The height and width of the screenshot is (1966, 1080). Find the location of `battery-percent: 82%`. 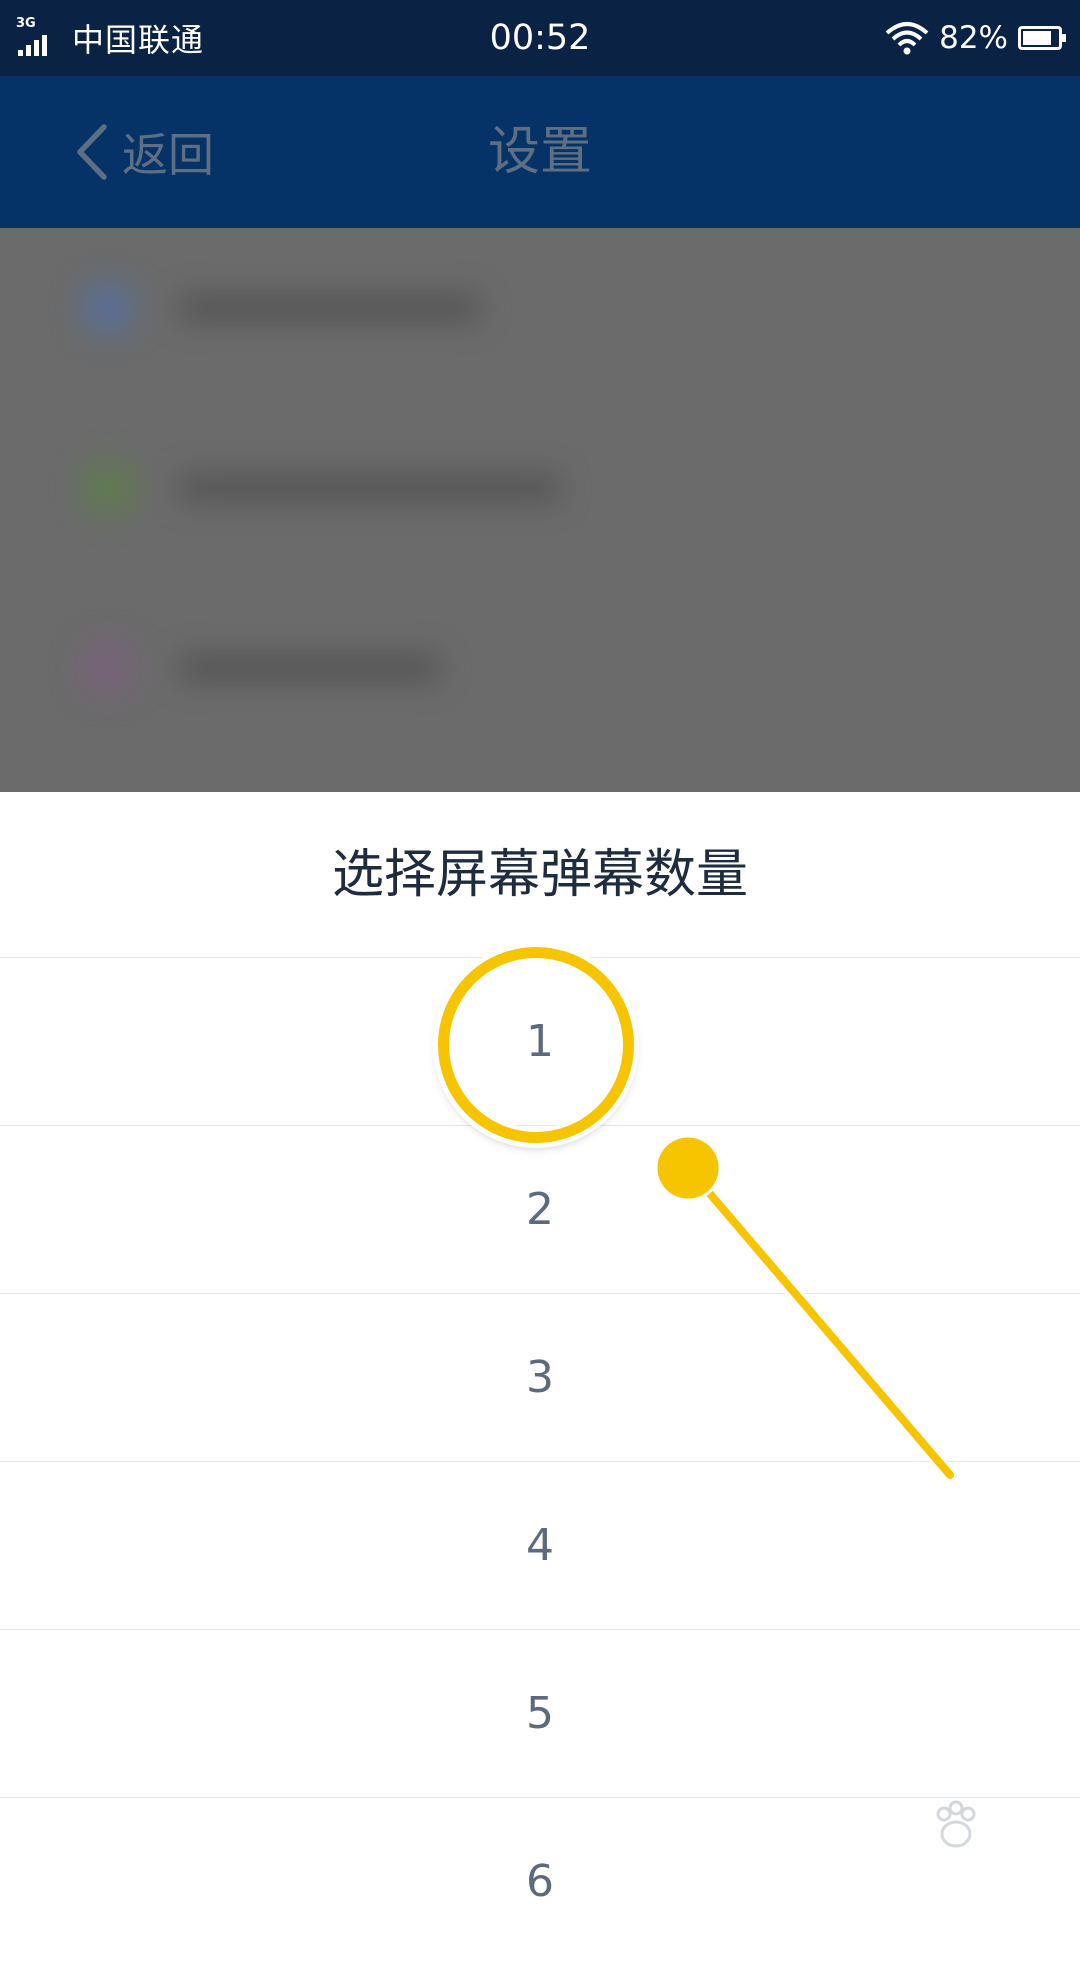

battery-percent: 82% is located at coordinates (973, 38).